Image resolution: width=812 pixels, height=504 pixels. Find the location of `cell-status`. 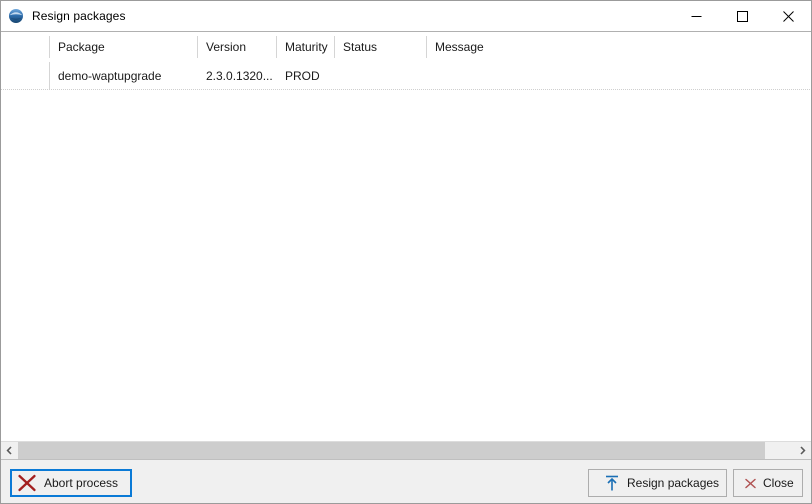

cell-status is located at coordinates (380, 76).